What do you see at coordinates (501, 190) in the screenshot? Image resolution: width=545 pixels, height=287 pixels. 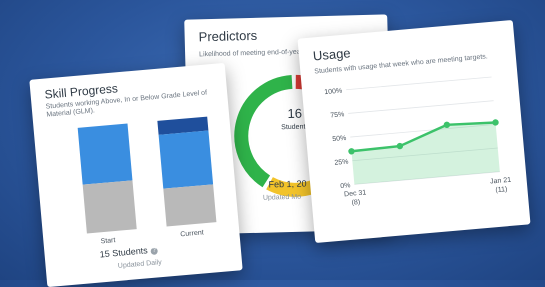 I see `usage-x-count: (11)` at bounding box center [501, 190].